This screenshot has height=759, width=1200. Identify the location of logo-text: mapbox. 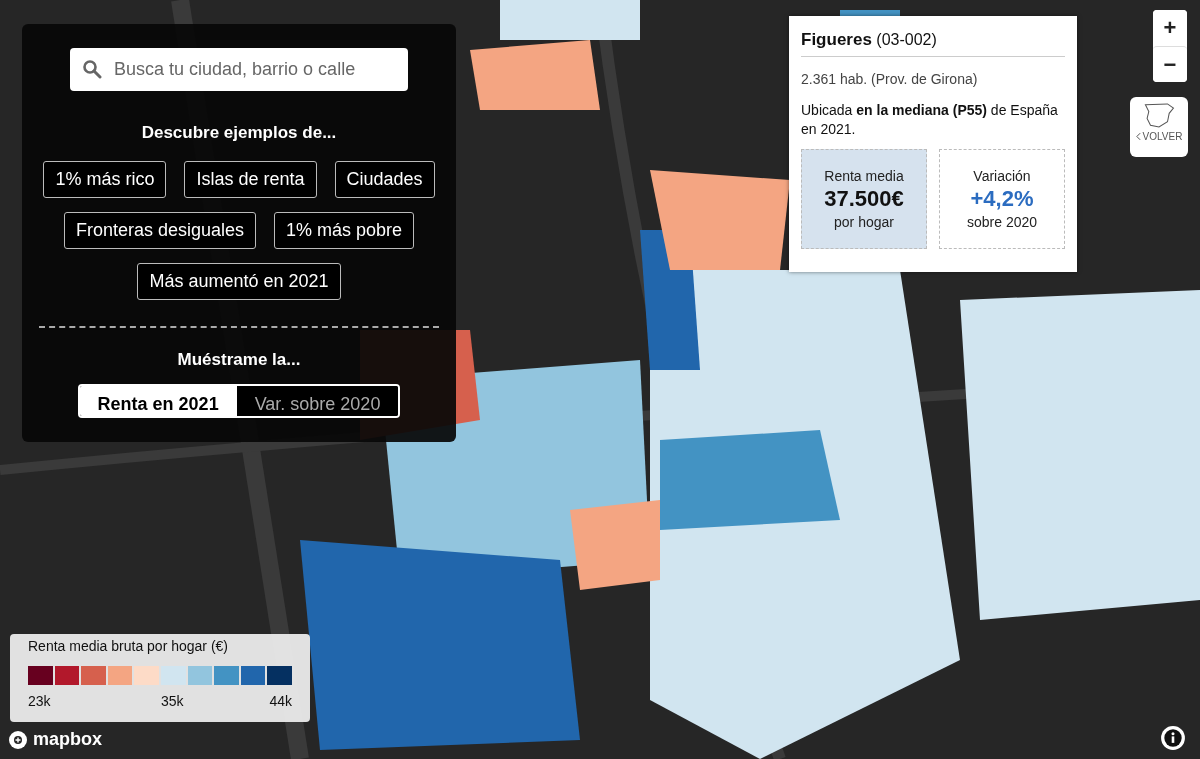
(67, 739).